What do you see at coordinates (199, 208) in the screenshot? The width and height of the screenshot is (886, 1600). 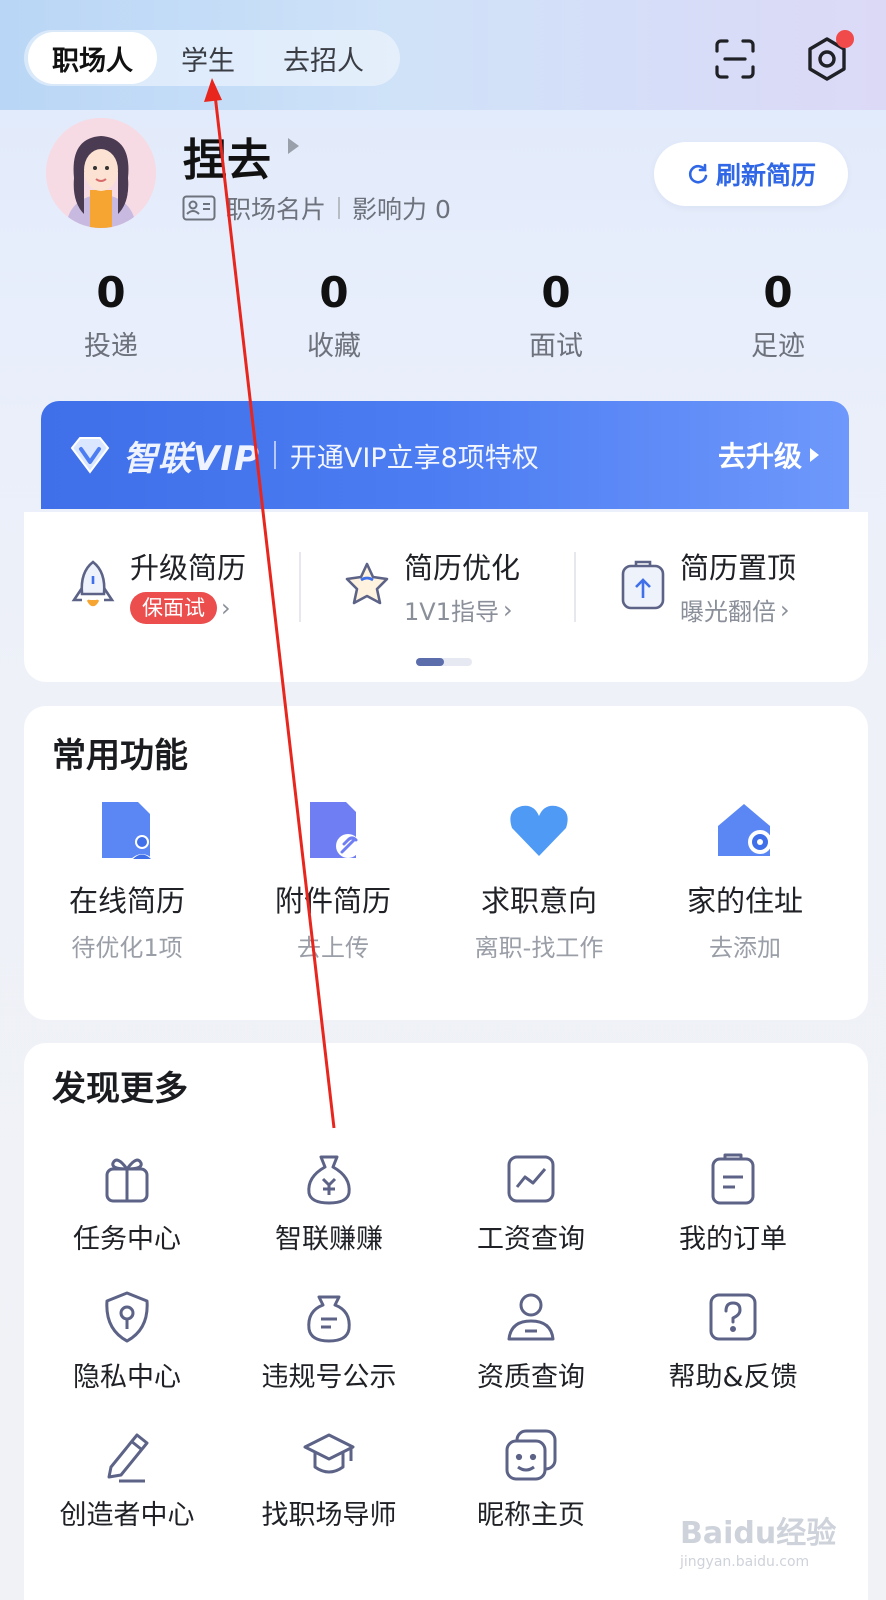 I see `id-card-icon` at bounding box center [199, 208].